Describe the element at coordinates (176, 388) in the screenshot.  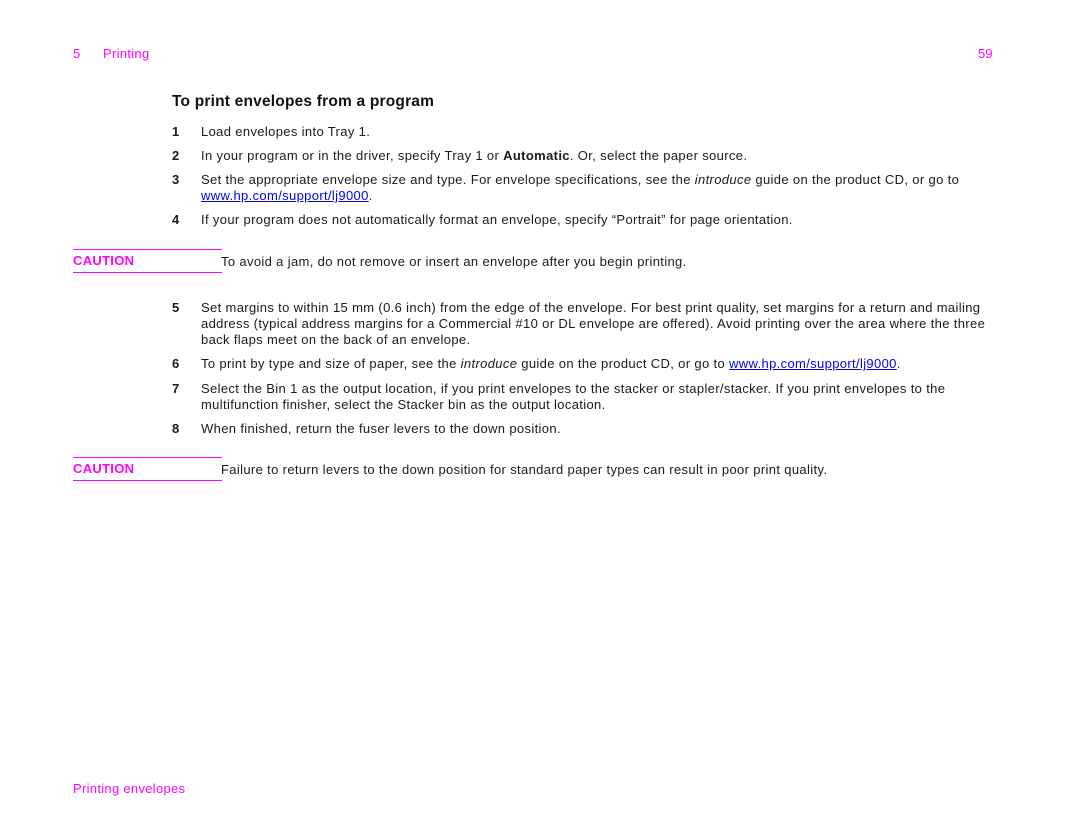
I see `step-number: 7` at that location.